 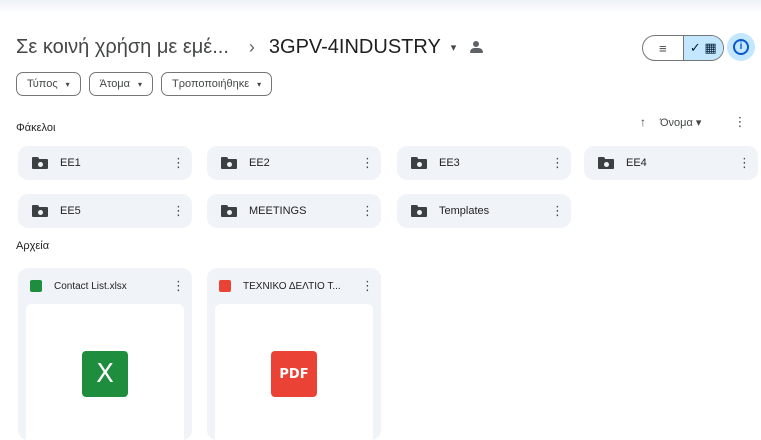 I want to click on folder-name: ΕΕ1, so click(x=70, y=163).